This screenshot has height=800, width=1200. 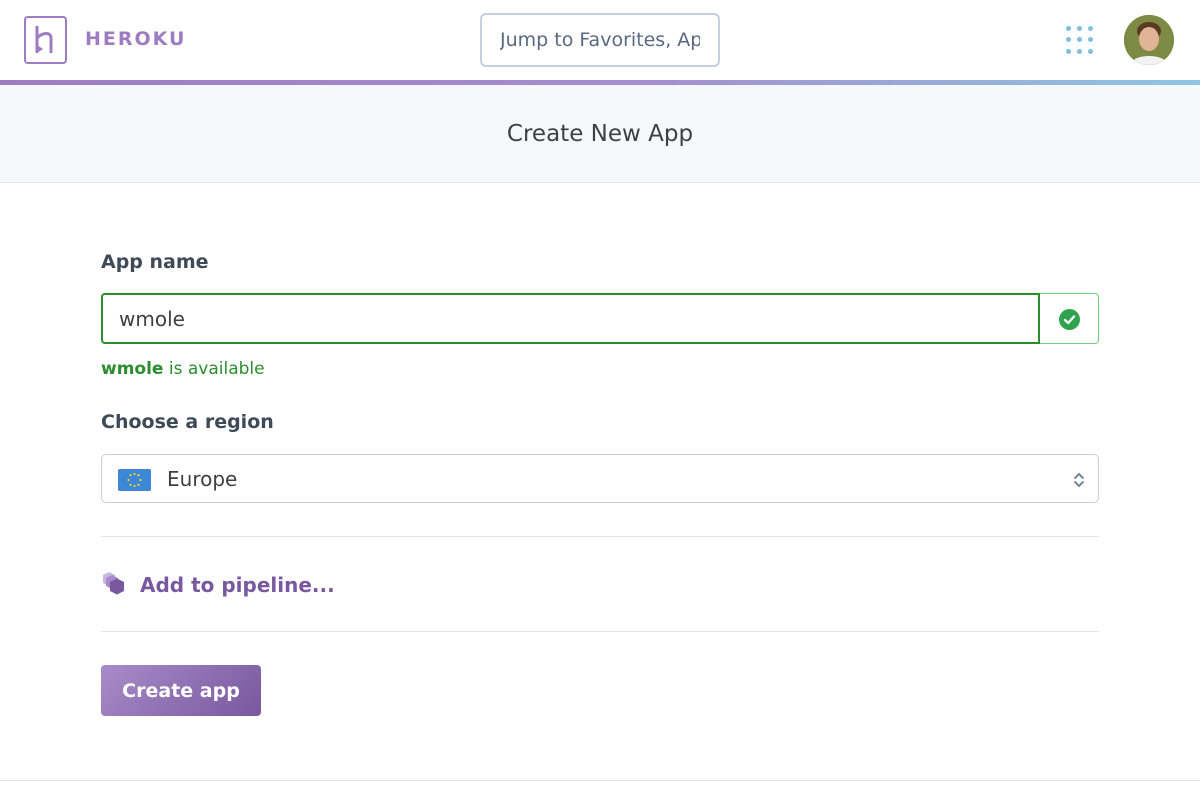 I want to click on search-input, so click(x=600, y=40).